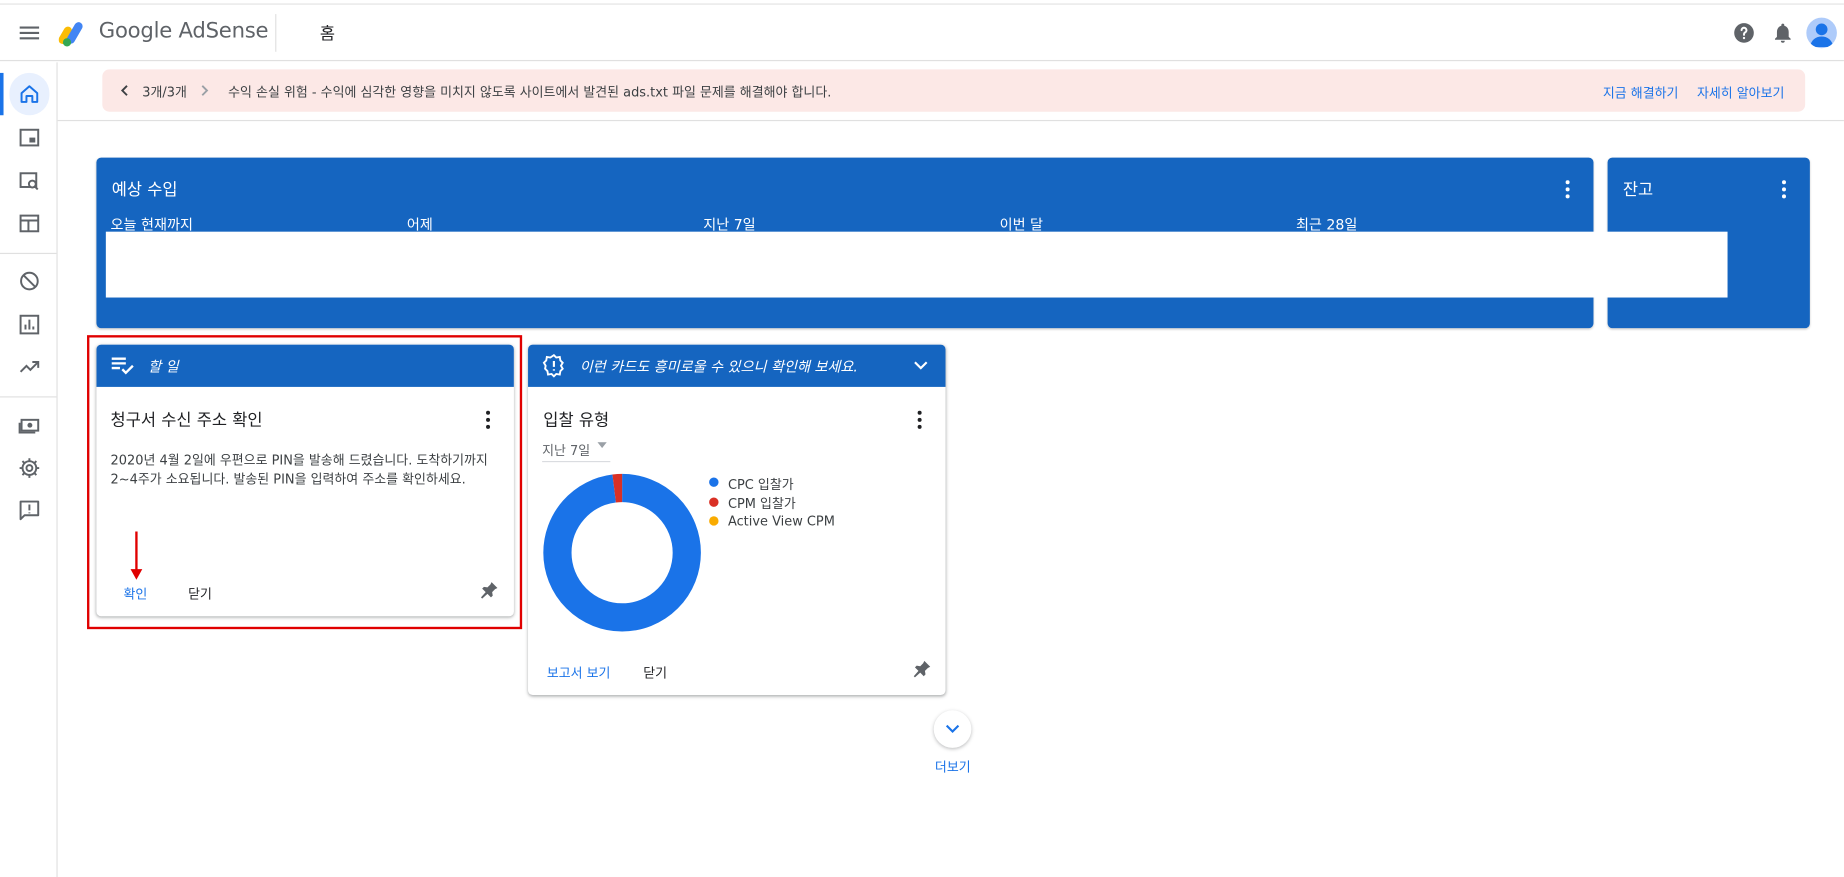  What do you see at coordinates (205, 91) in the screenshot?
I see `chevron-right-icon` at bounding box center [205, 91].